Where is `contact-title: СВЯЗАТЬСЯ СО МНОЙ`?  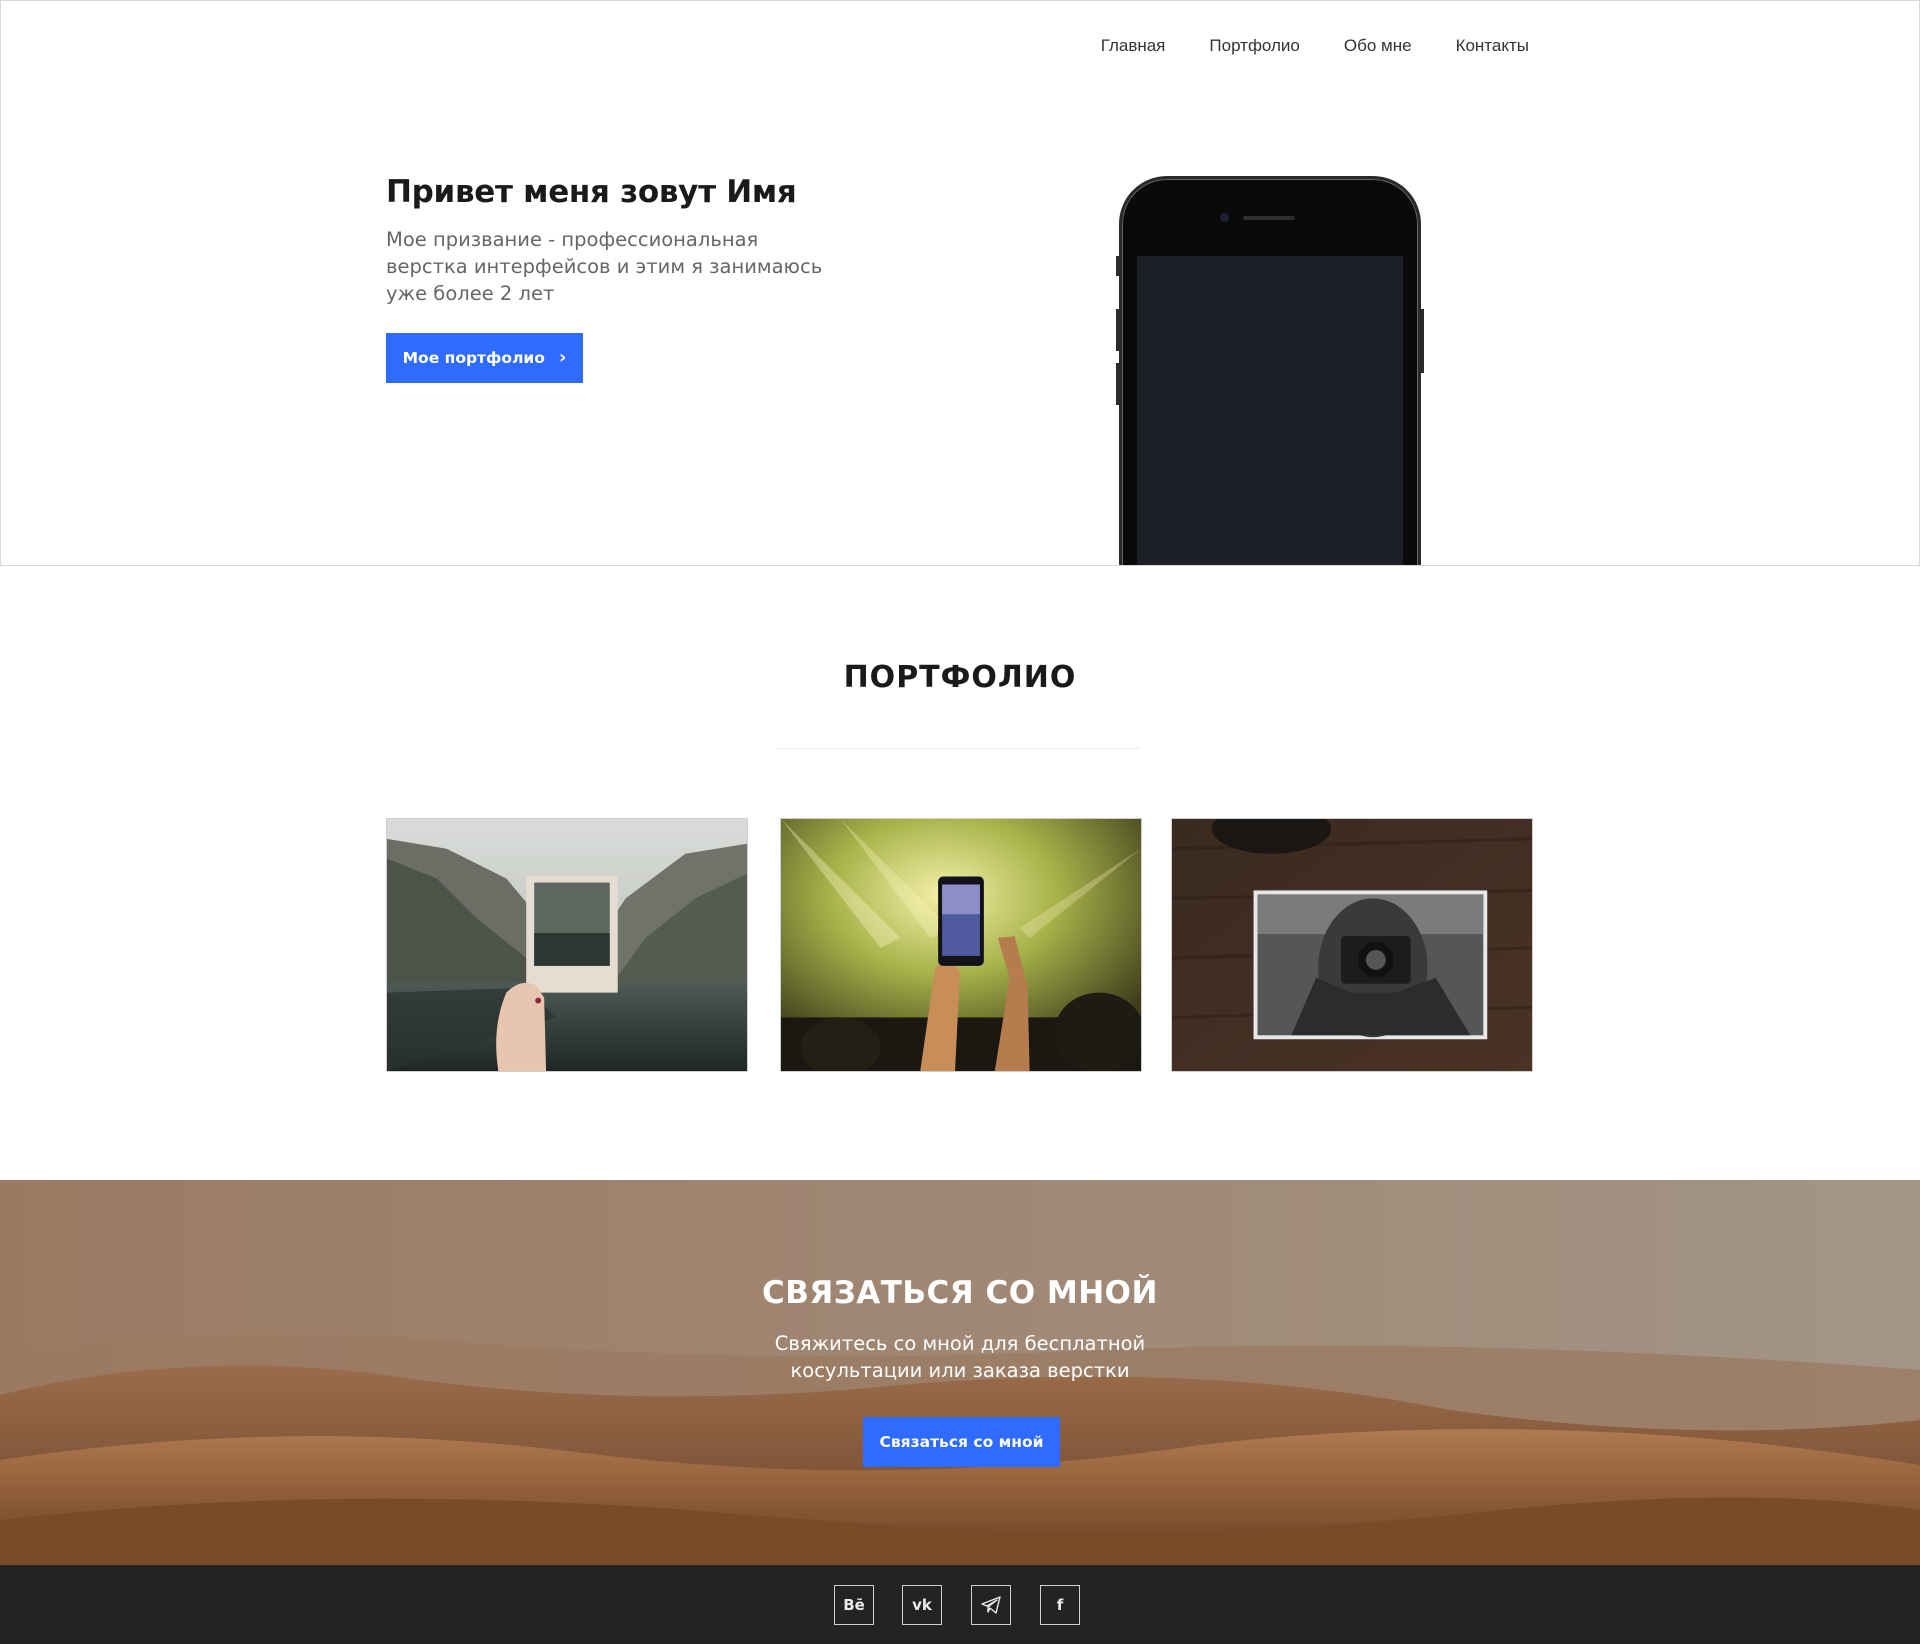 contact-title: СВЯЗАТЬСЯ СО МНОЙ is located at coordinates (960, 1293).